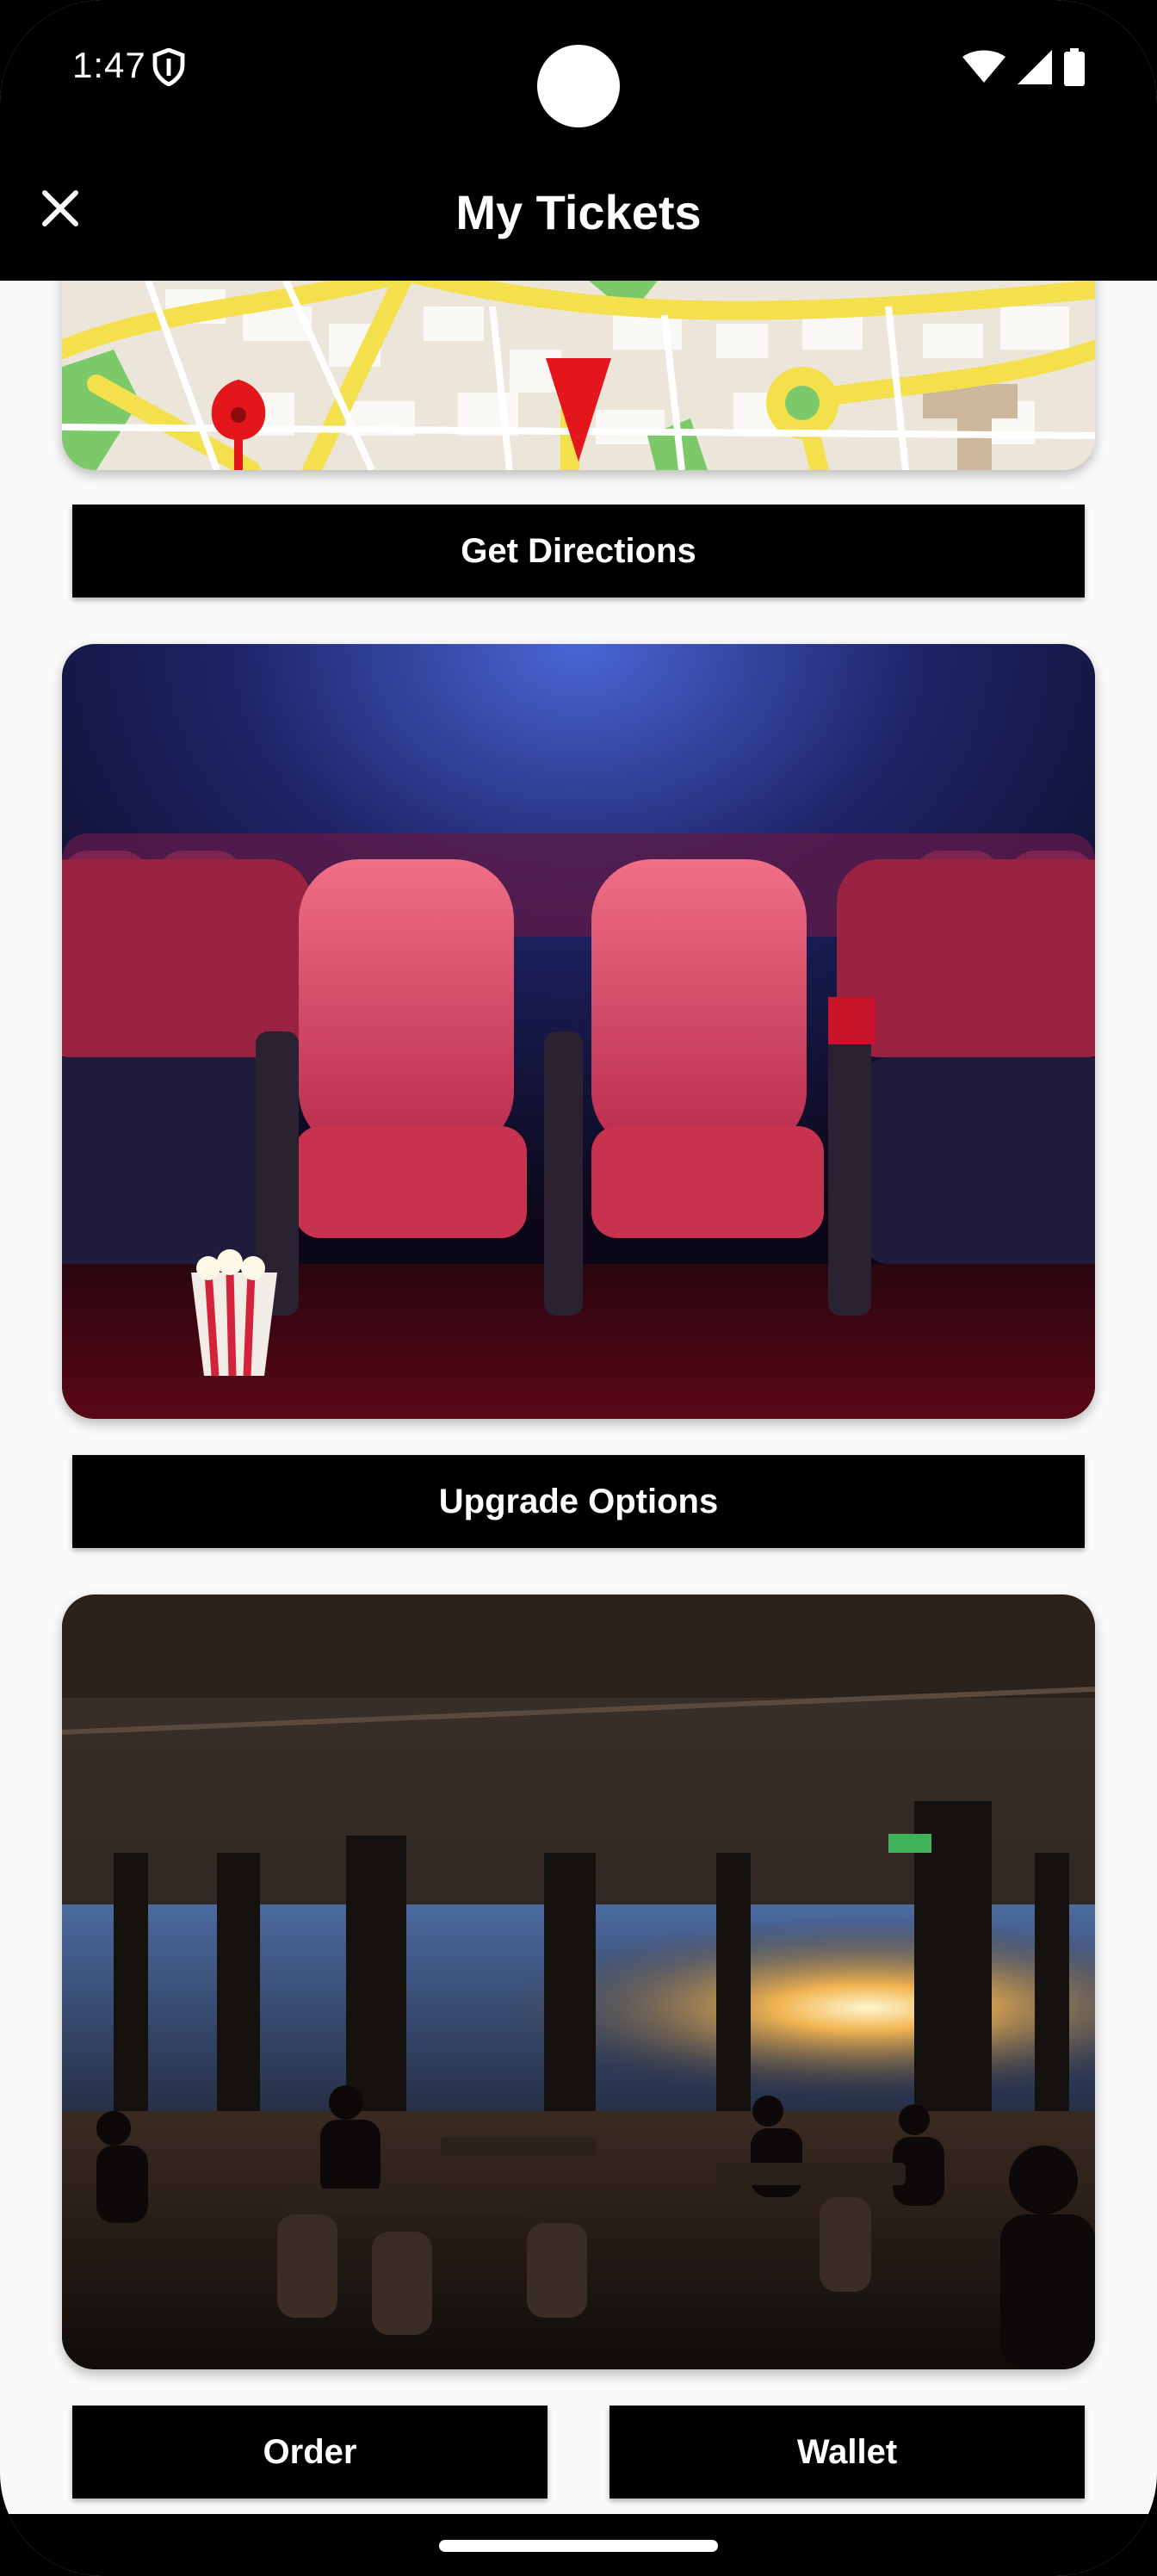 The width and height of the screenshot is (1157, 2576). I want to click on wallet-button: Wallet, so click(847, 2453).